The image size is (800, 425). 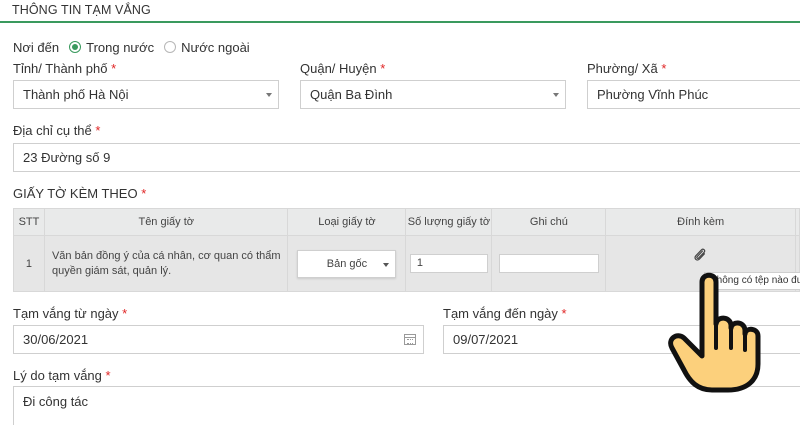 What do you see at coordinates (166, 222) in the screenshot?
I see `column-header-name: Tên giấy tờ` at bounding box center [166, 222].